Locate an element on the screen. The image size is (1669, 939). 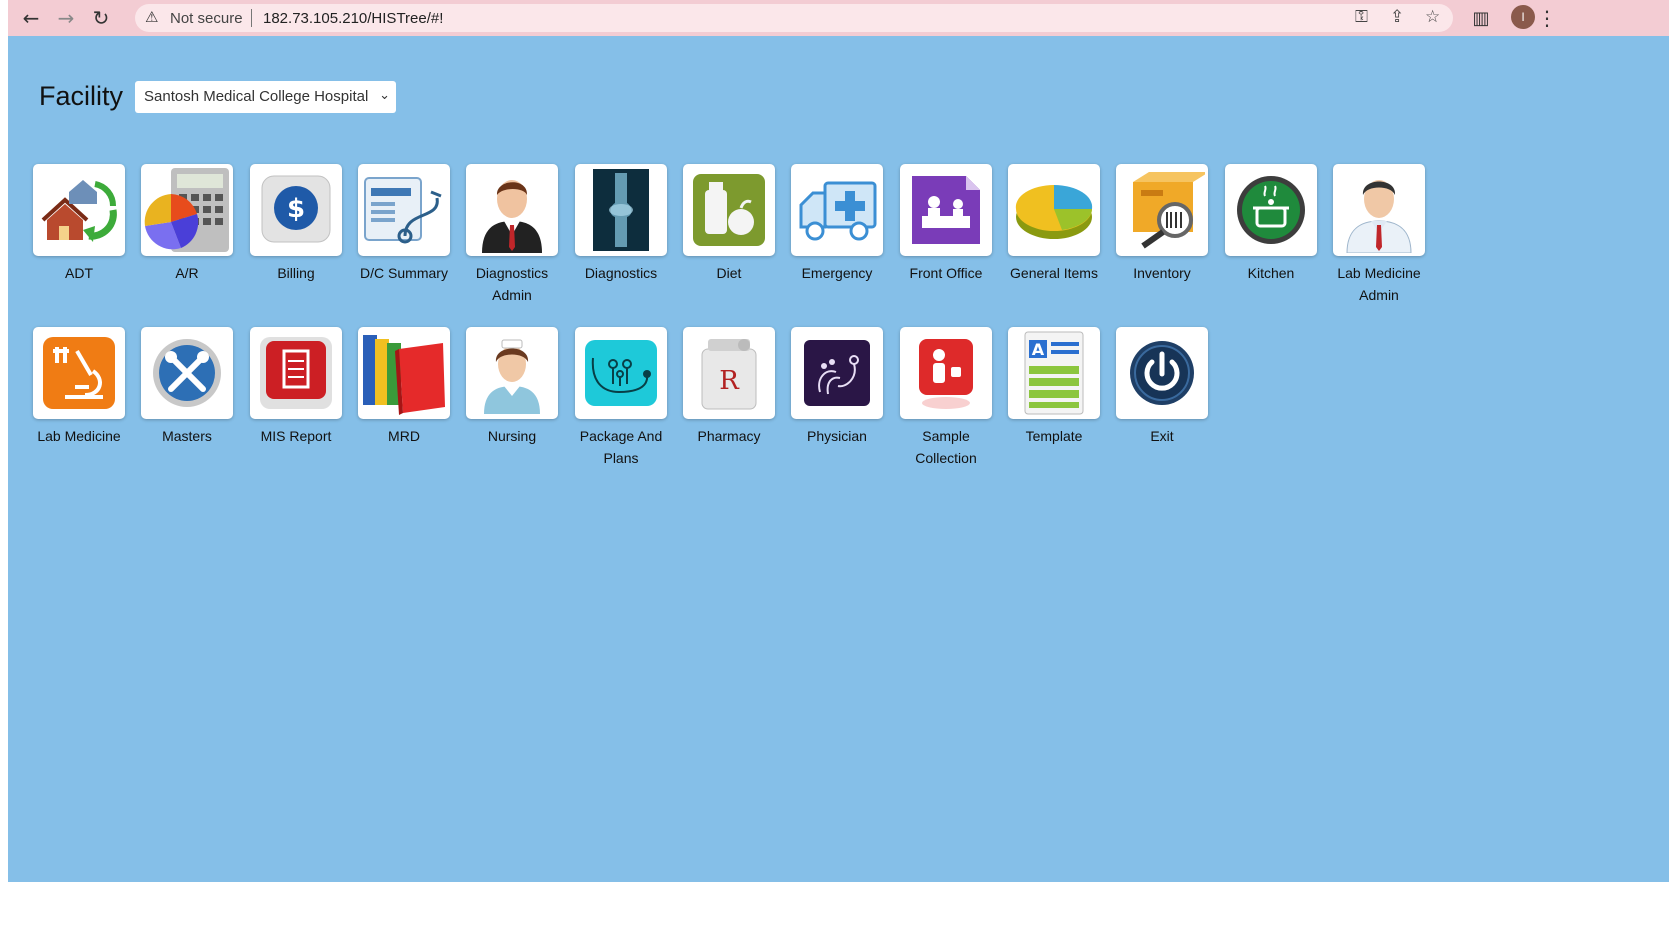
template-icon: A is located at coordinates (1054, 373).